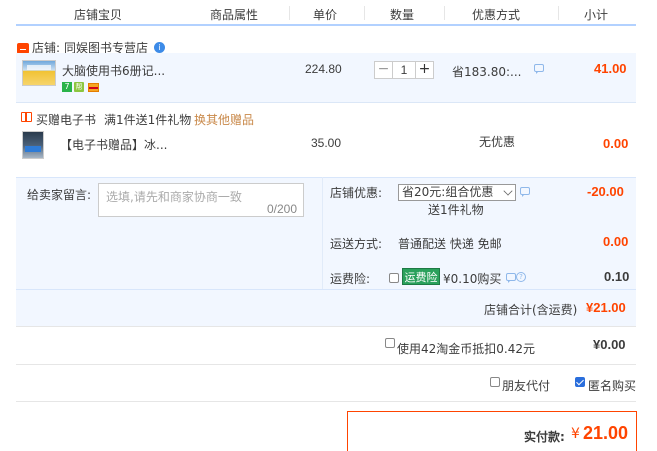 The height and width of the screenshot is (451, 657). Describe the element at coordinates (326, 401) in the screenshot. I see `options-divider` at that location.